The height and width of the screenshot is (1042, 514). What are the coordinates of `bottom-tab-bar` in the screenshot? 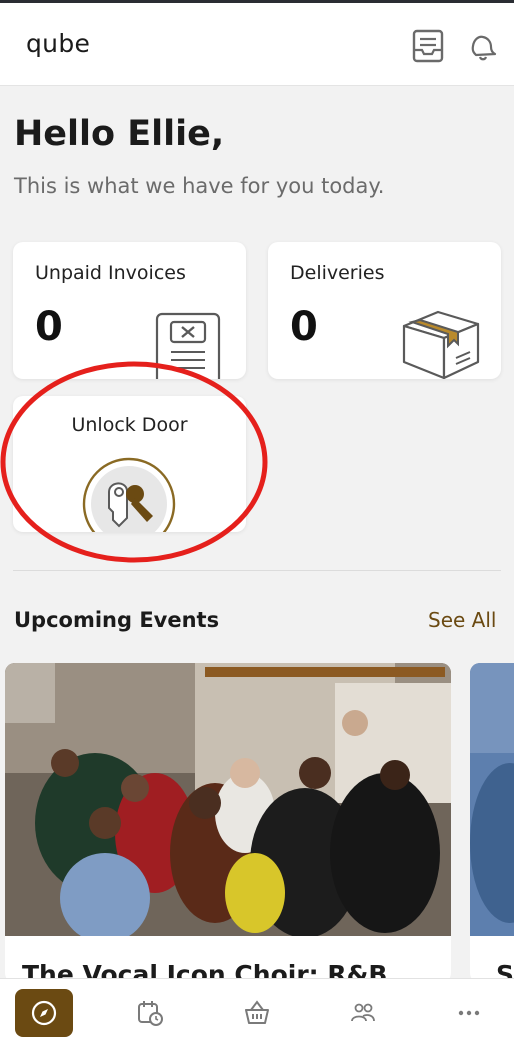 It's located at (257, 1010).